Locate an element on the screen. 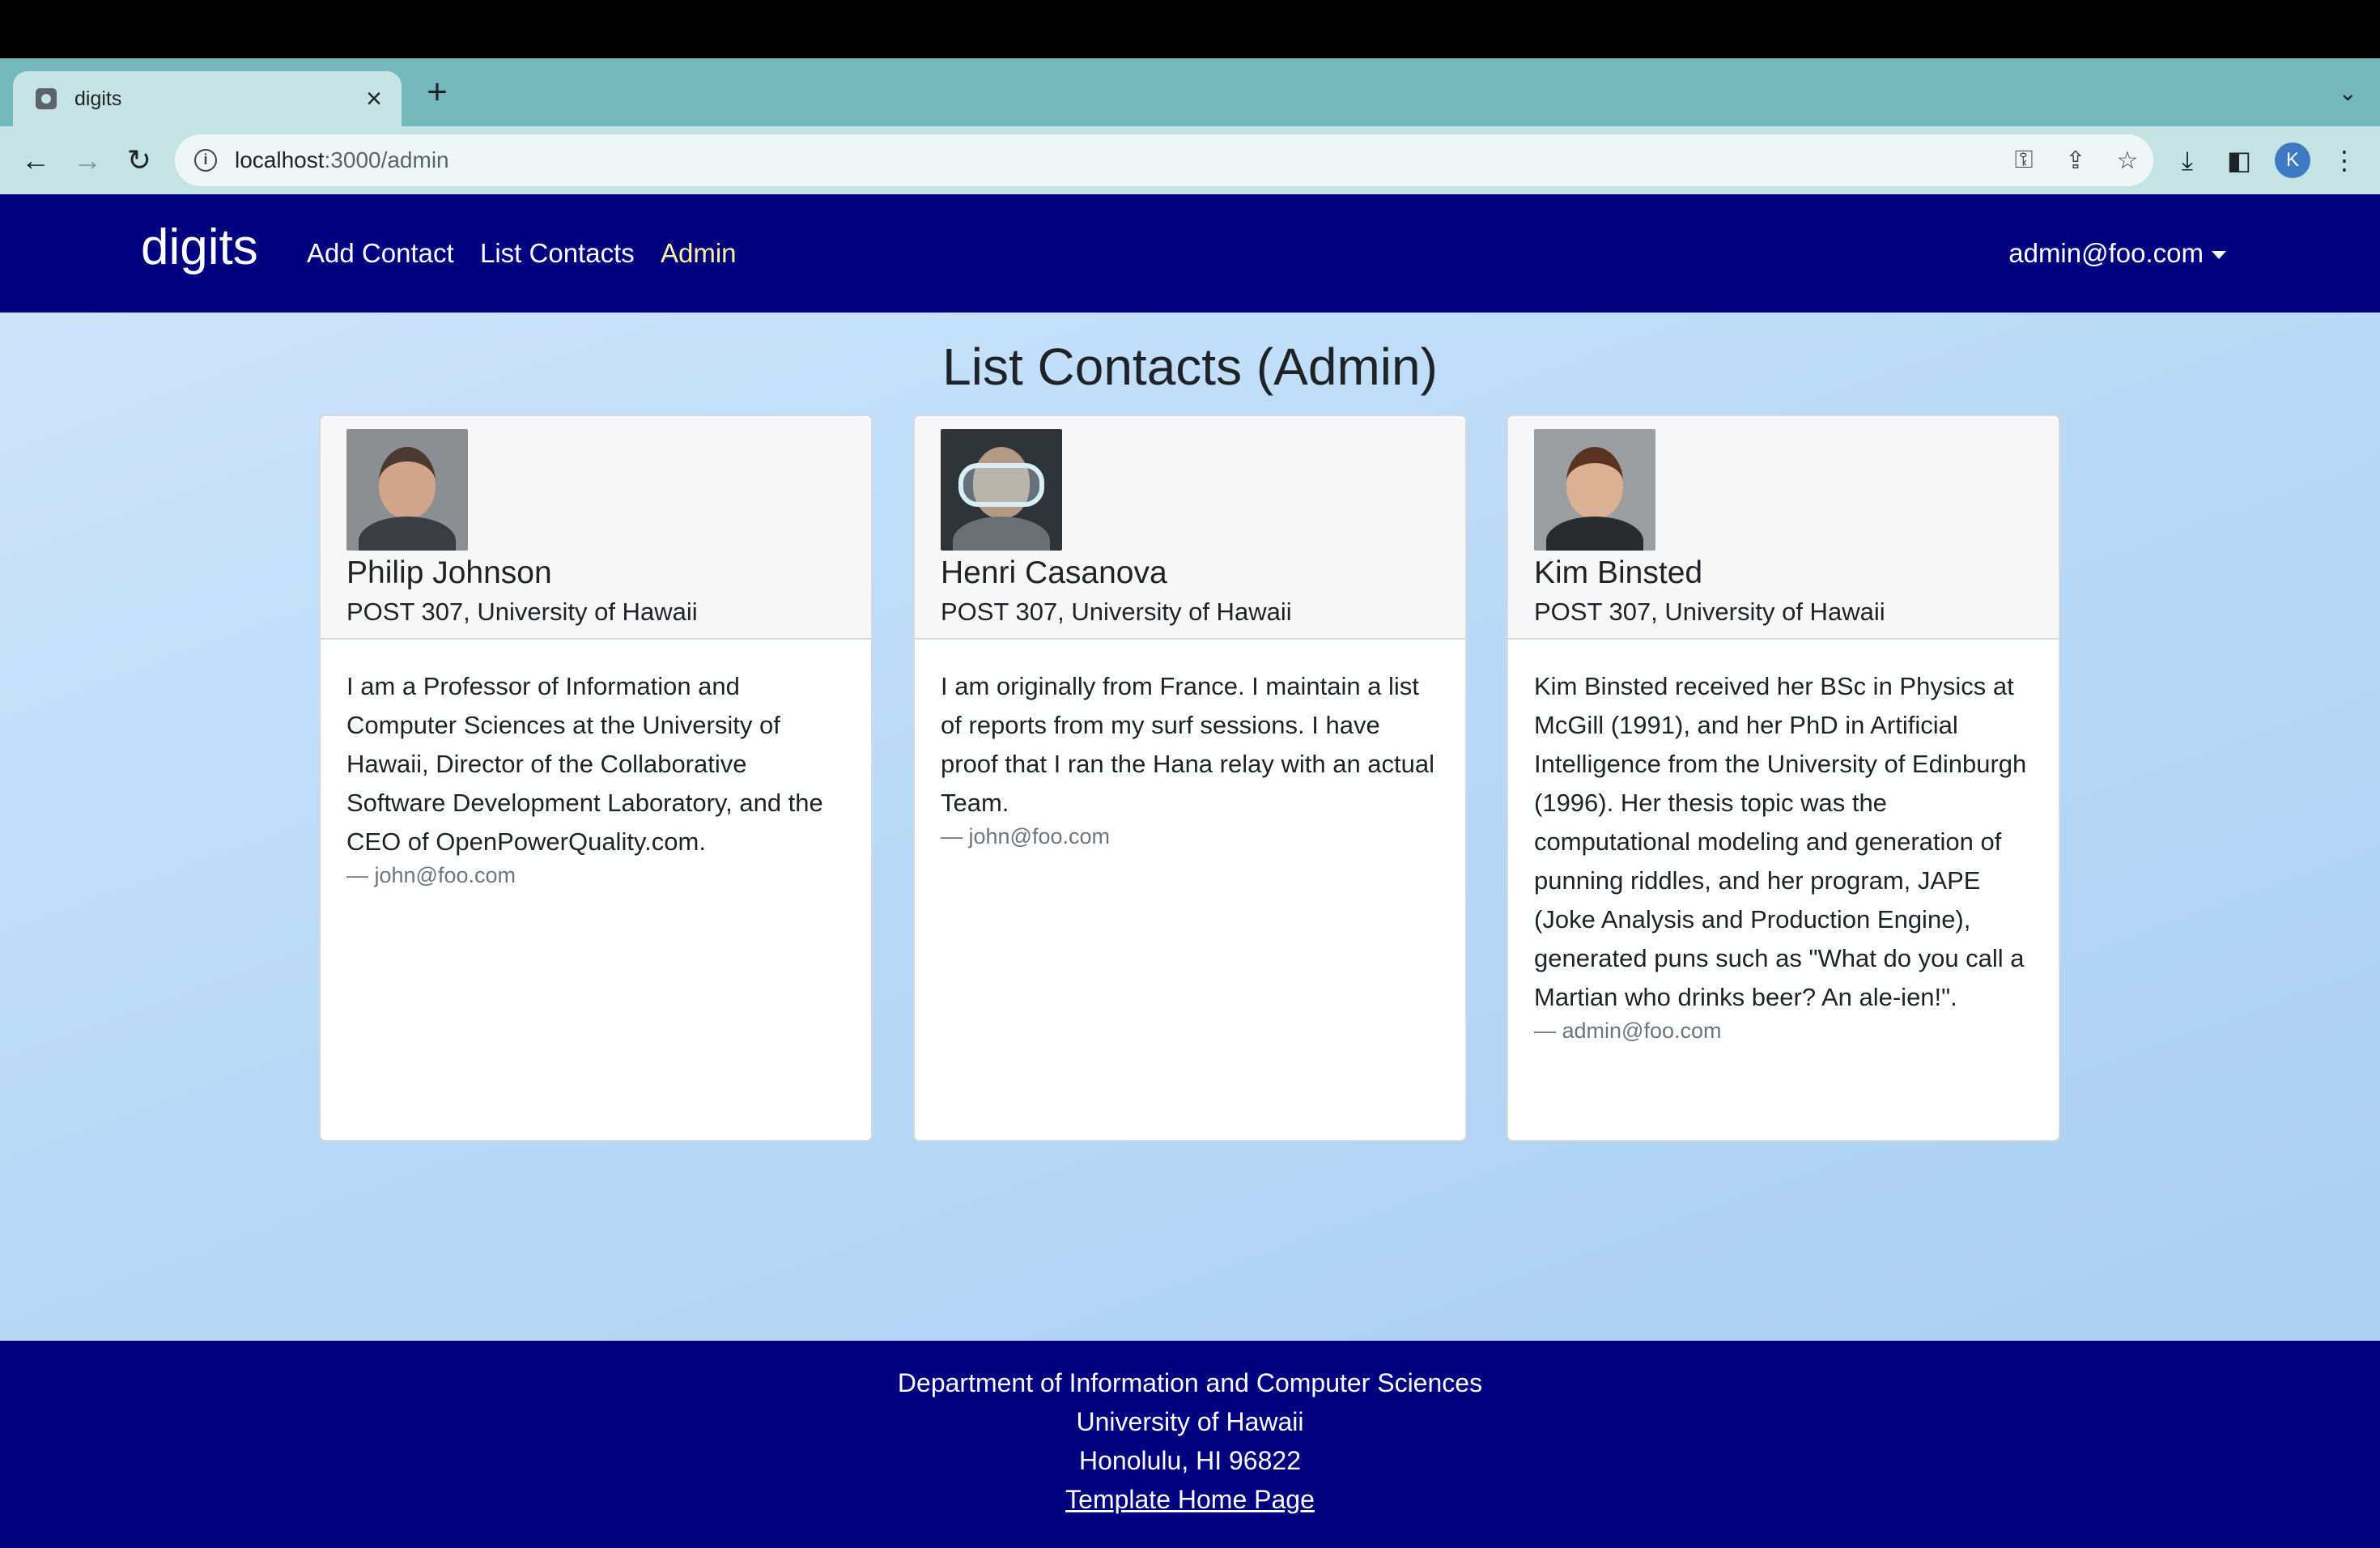 The image size is (2380, 1548). url-host: localhost is located at coordinates (280, 159).